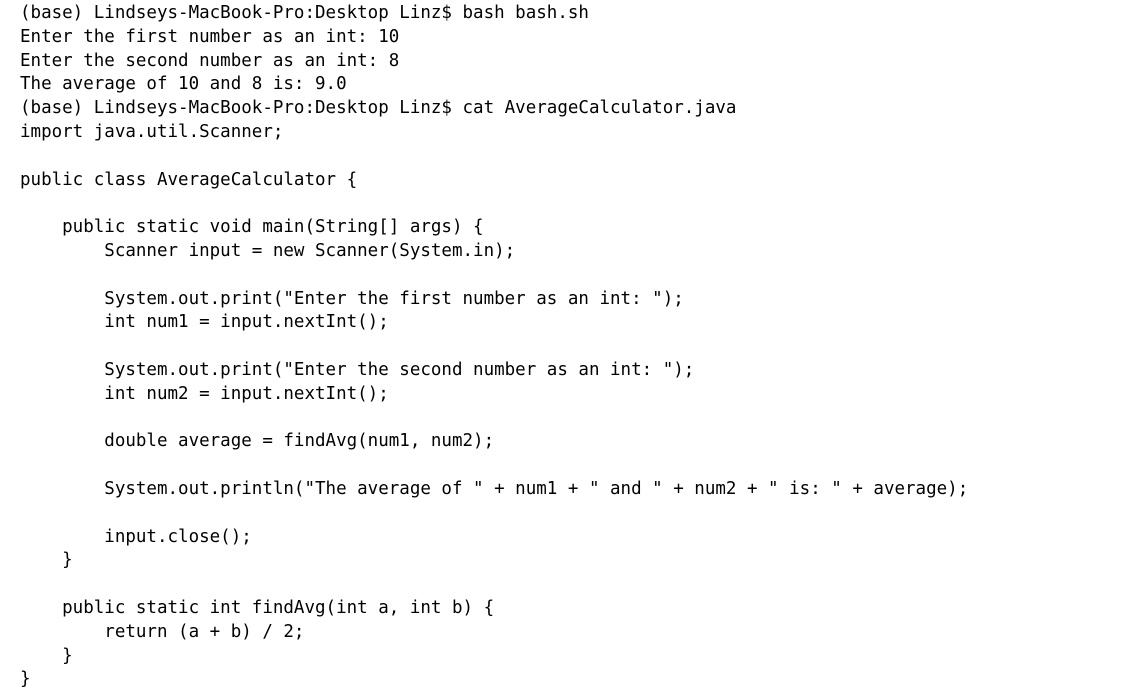 Image resolution: width=1123 pixels, height=700 pixels. Describe the element at coordinates (210, 36) in the screenshot. I see `terminal-line: Enter the first number as an int: 10` at that location.